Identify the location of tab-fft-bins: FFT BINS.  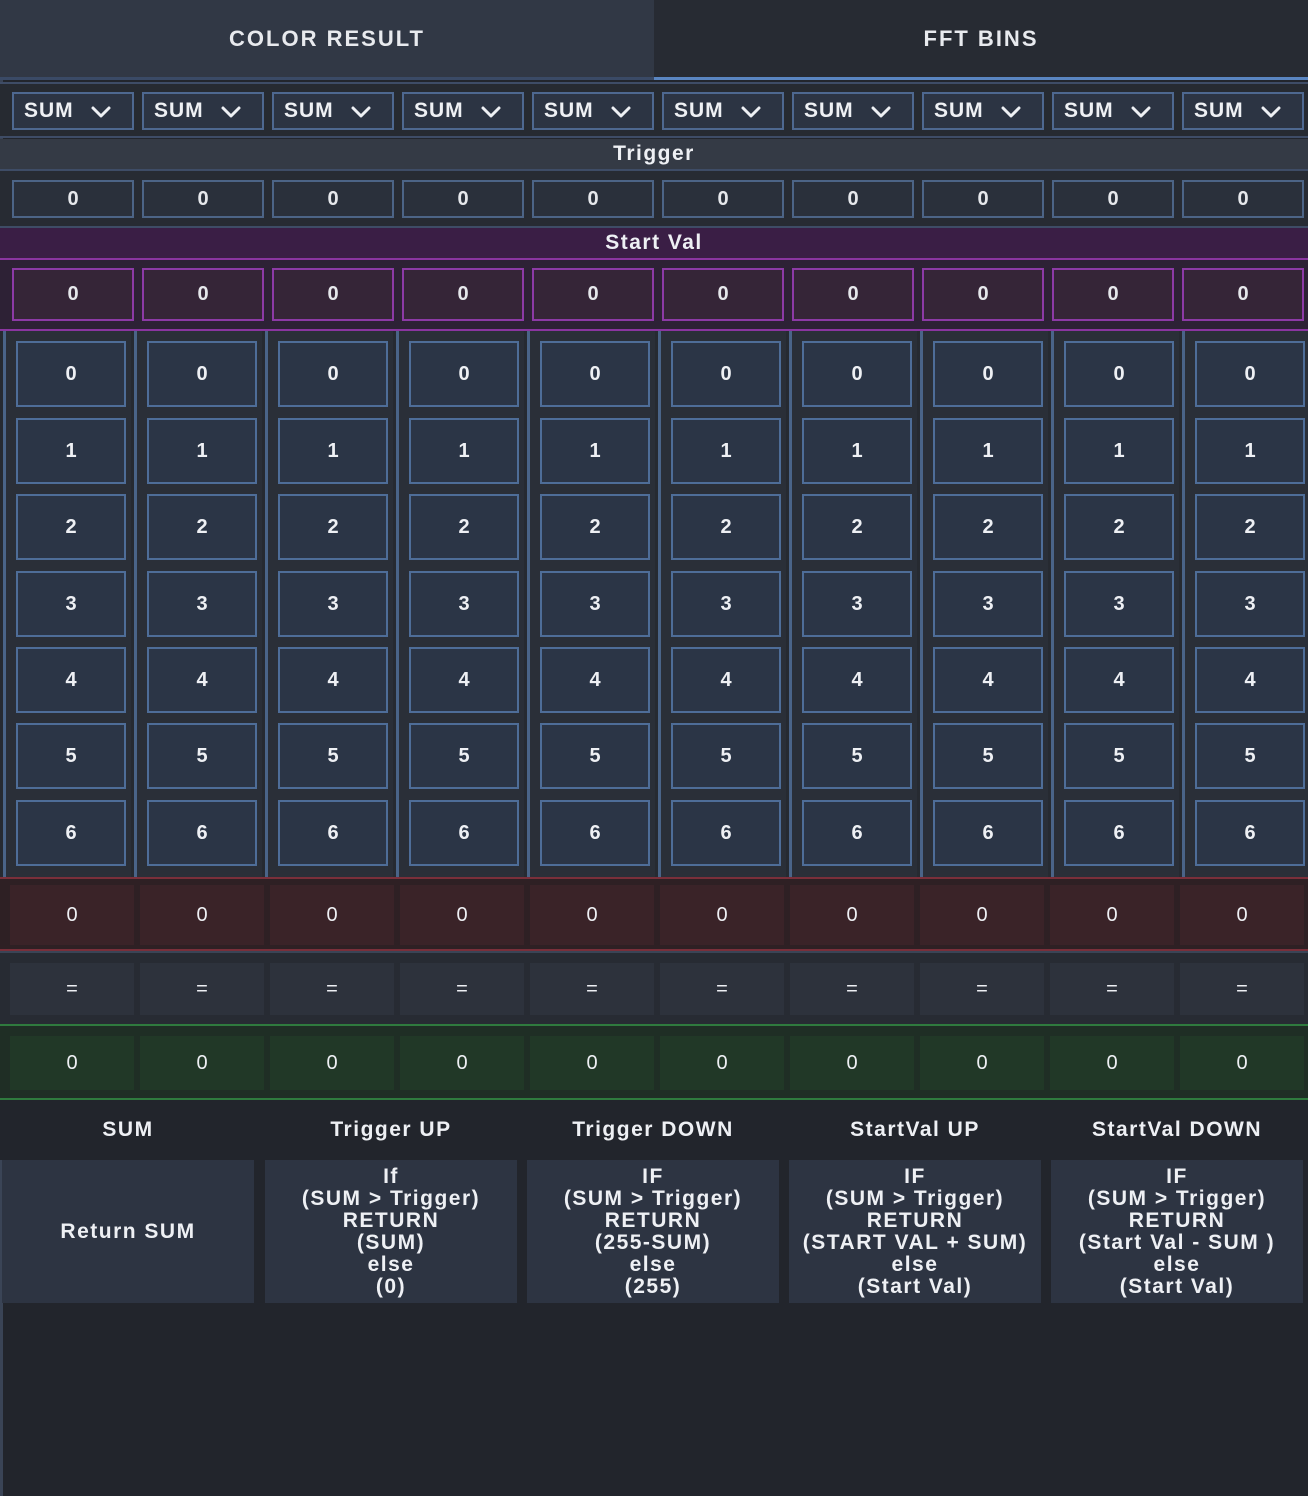
(981, 40).